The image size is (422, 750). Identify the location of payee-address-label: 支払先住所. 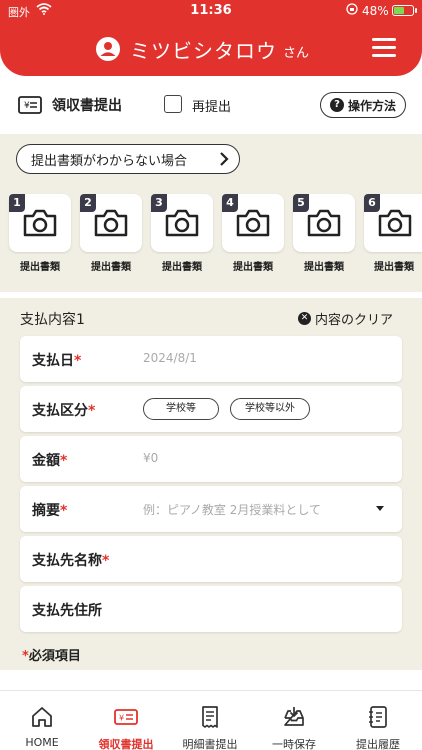
(67, 611).